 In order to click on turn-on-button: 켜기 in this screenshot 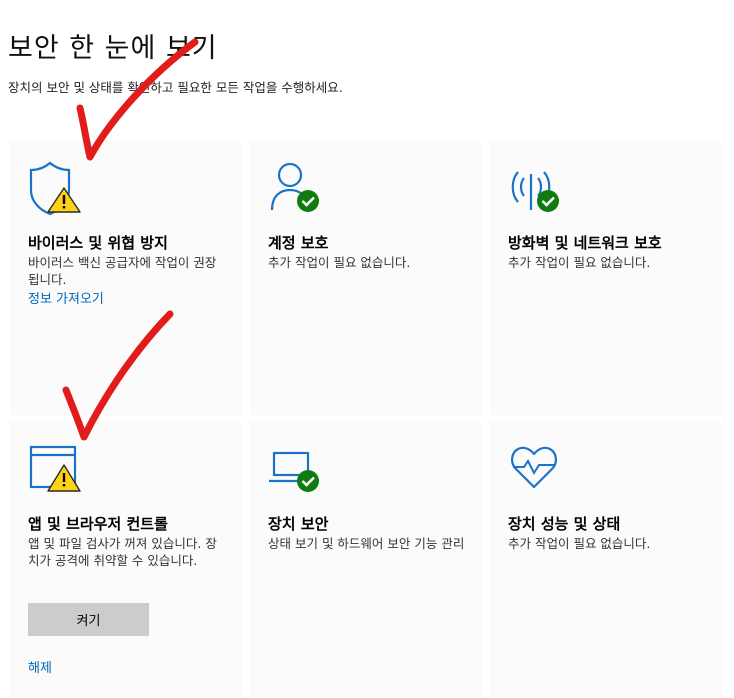, I will do `click(88, 619)`.